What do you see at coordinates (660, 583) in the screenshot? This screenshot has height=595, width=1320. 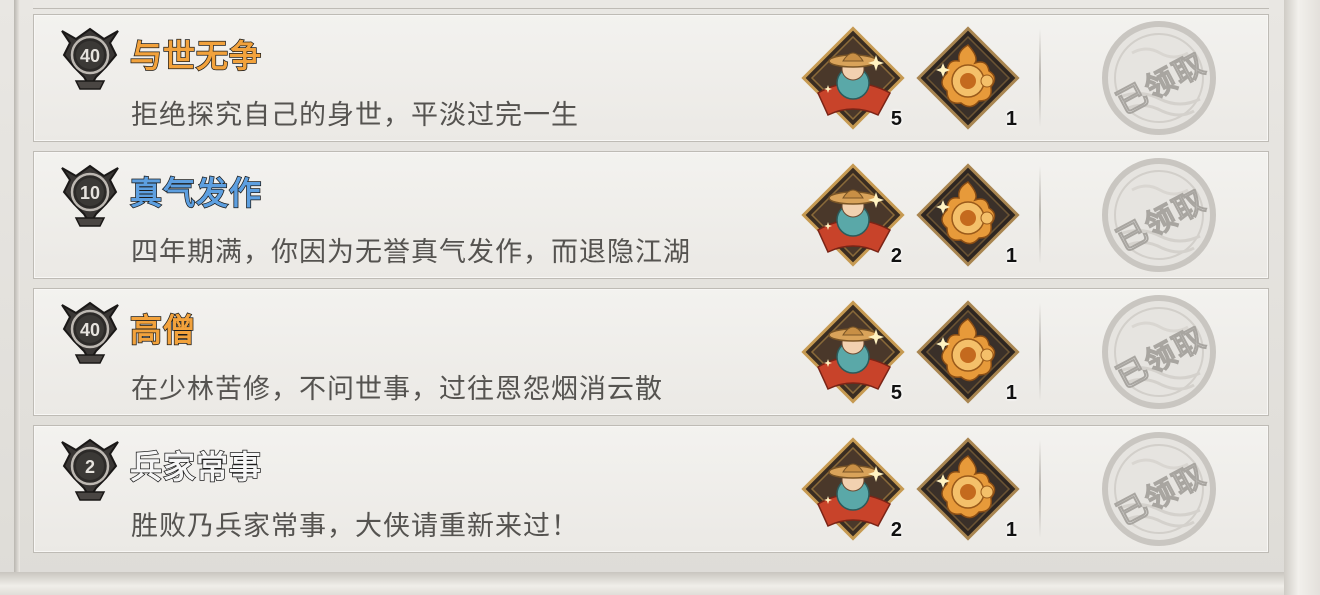 I see `panel-frame-bottom` at bounding box center [660, 583].